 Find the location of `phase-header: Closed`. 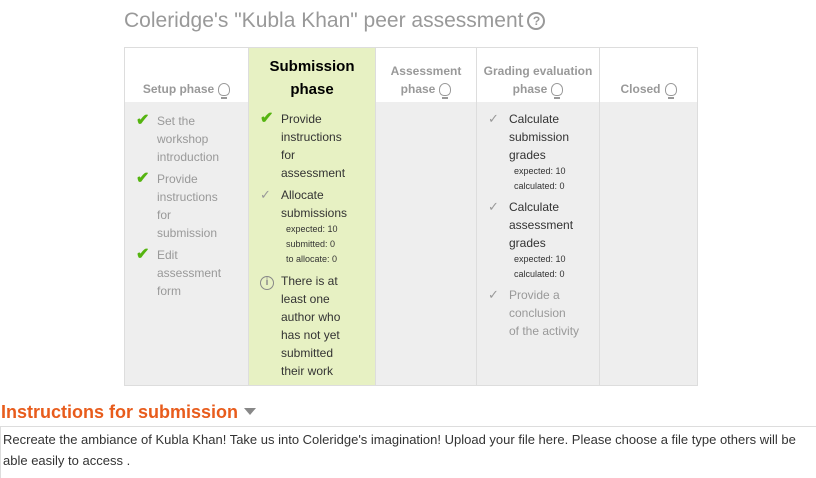

phase-header: Closed is located at coordinates (648, 75).